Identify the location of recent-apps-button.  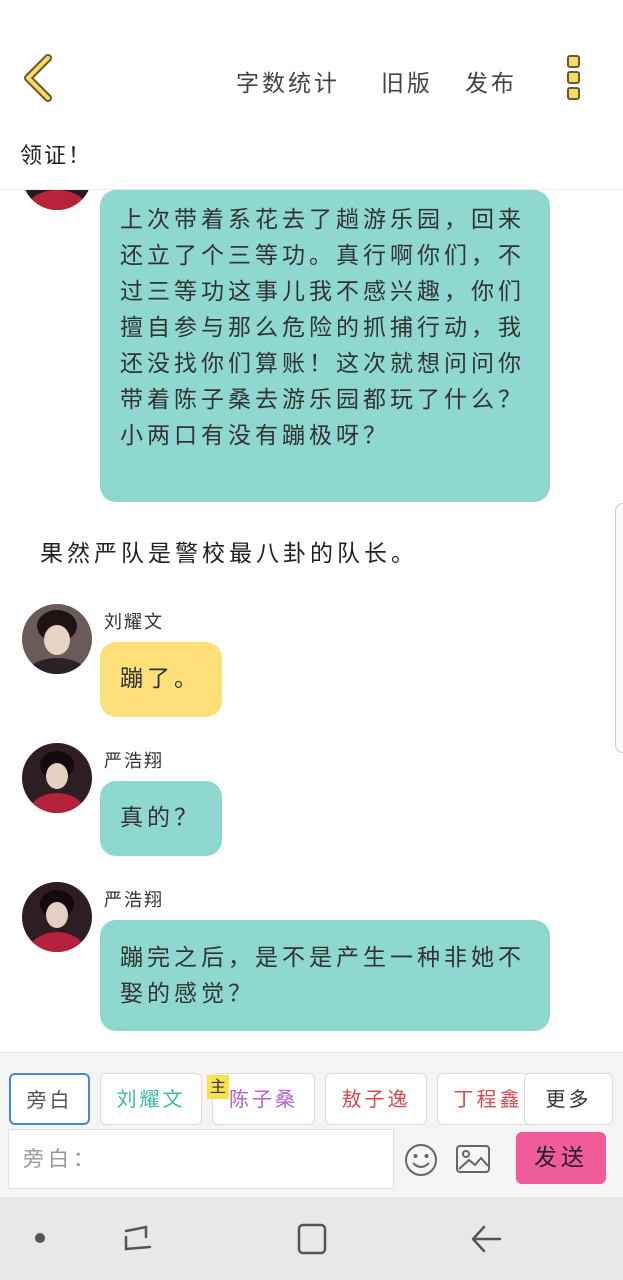
(138, 1239).